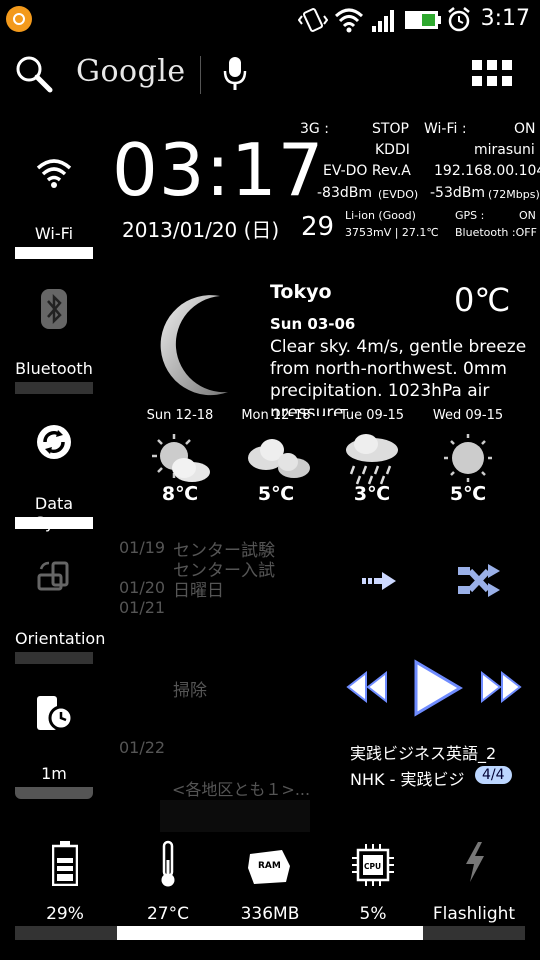 The image size is (540, 960). What do you see at coordinates (198, 588) in the screenshot?
I see `calendar-event: 日曜日` at bounding box center [198, 588].